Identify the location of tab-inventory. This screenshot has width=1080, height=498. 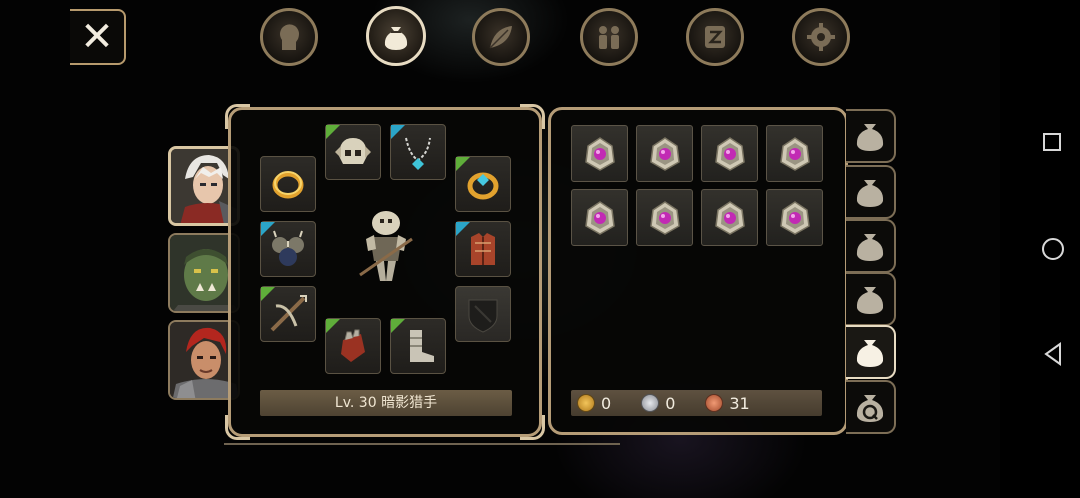
(396, 36).